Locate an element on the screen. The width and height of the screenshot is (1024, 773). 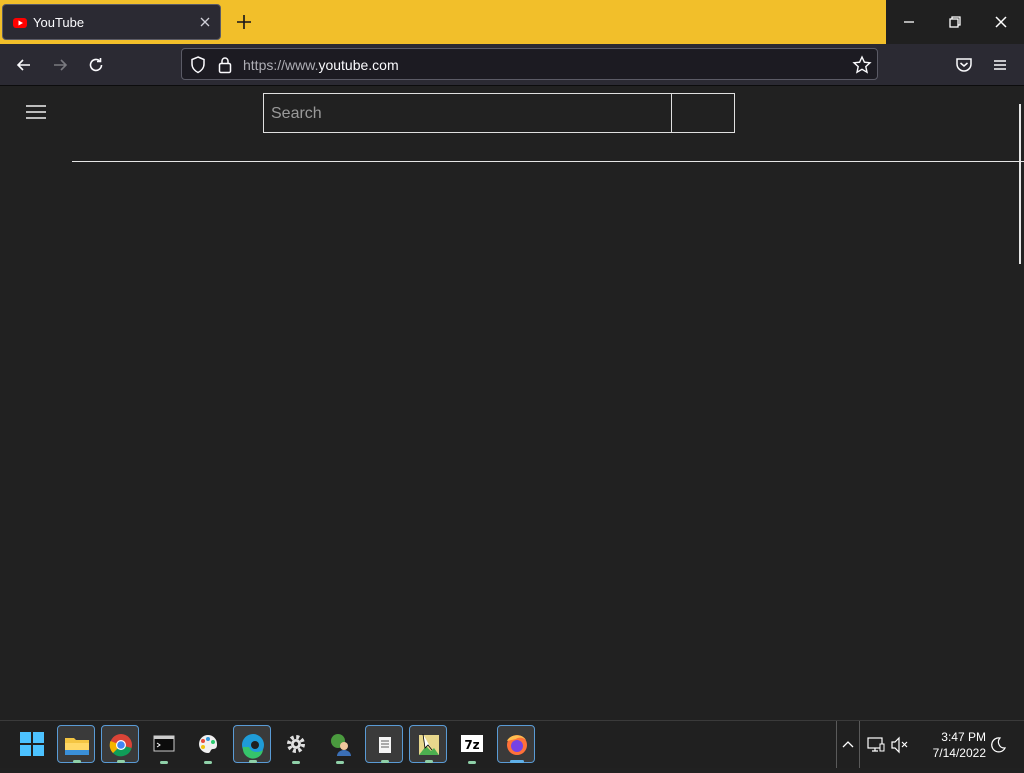
taskbar-terminal is located at coordinates (164, 744).